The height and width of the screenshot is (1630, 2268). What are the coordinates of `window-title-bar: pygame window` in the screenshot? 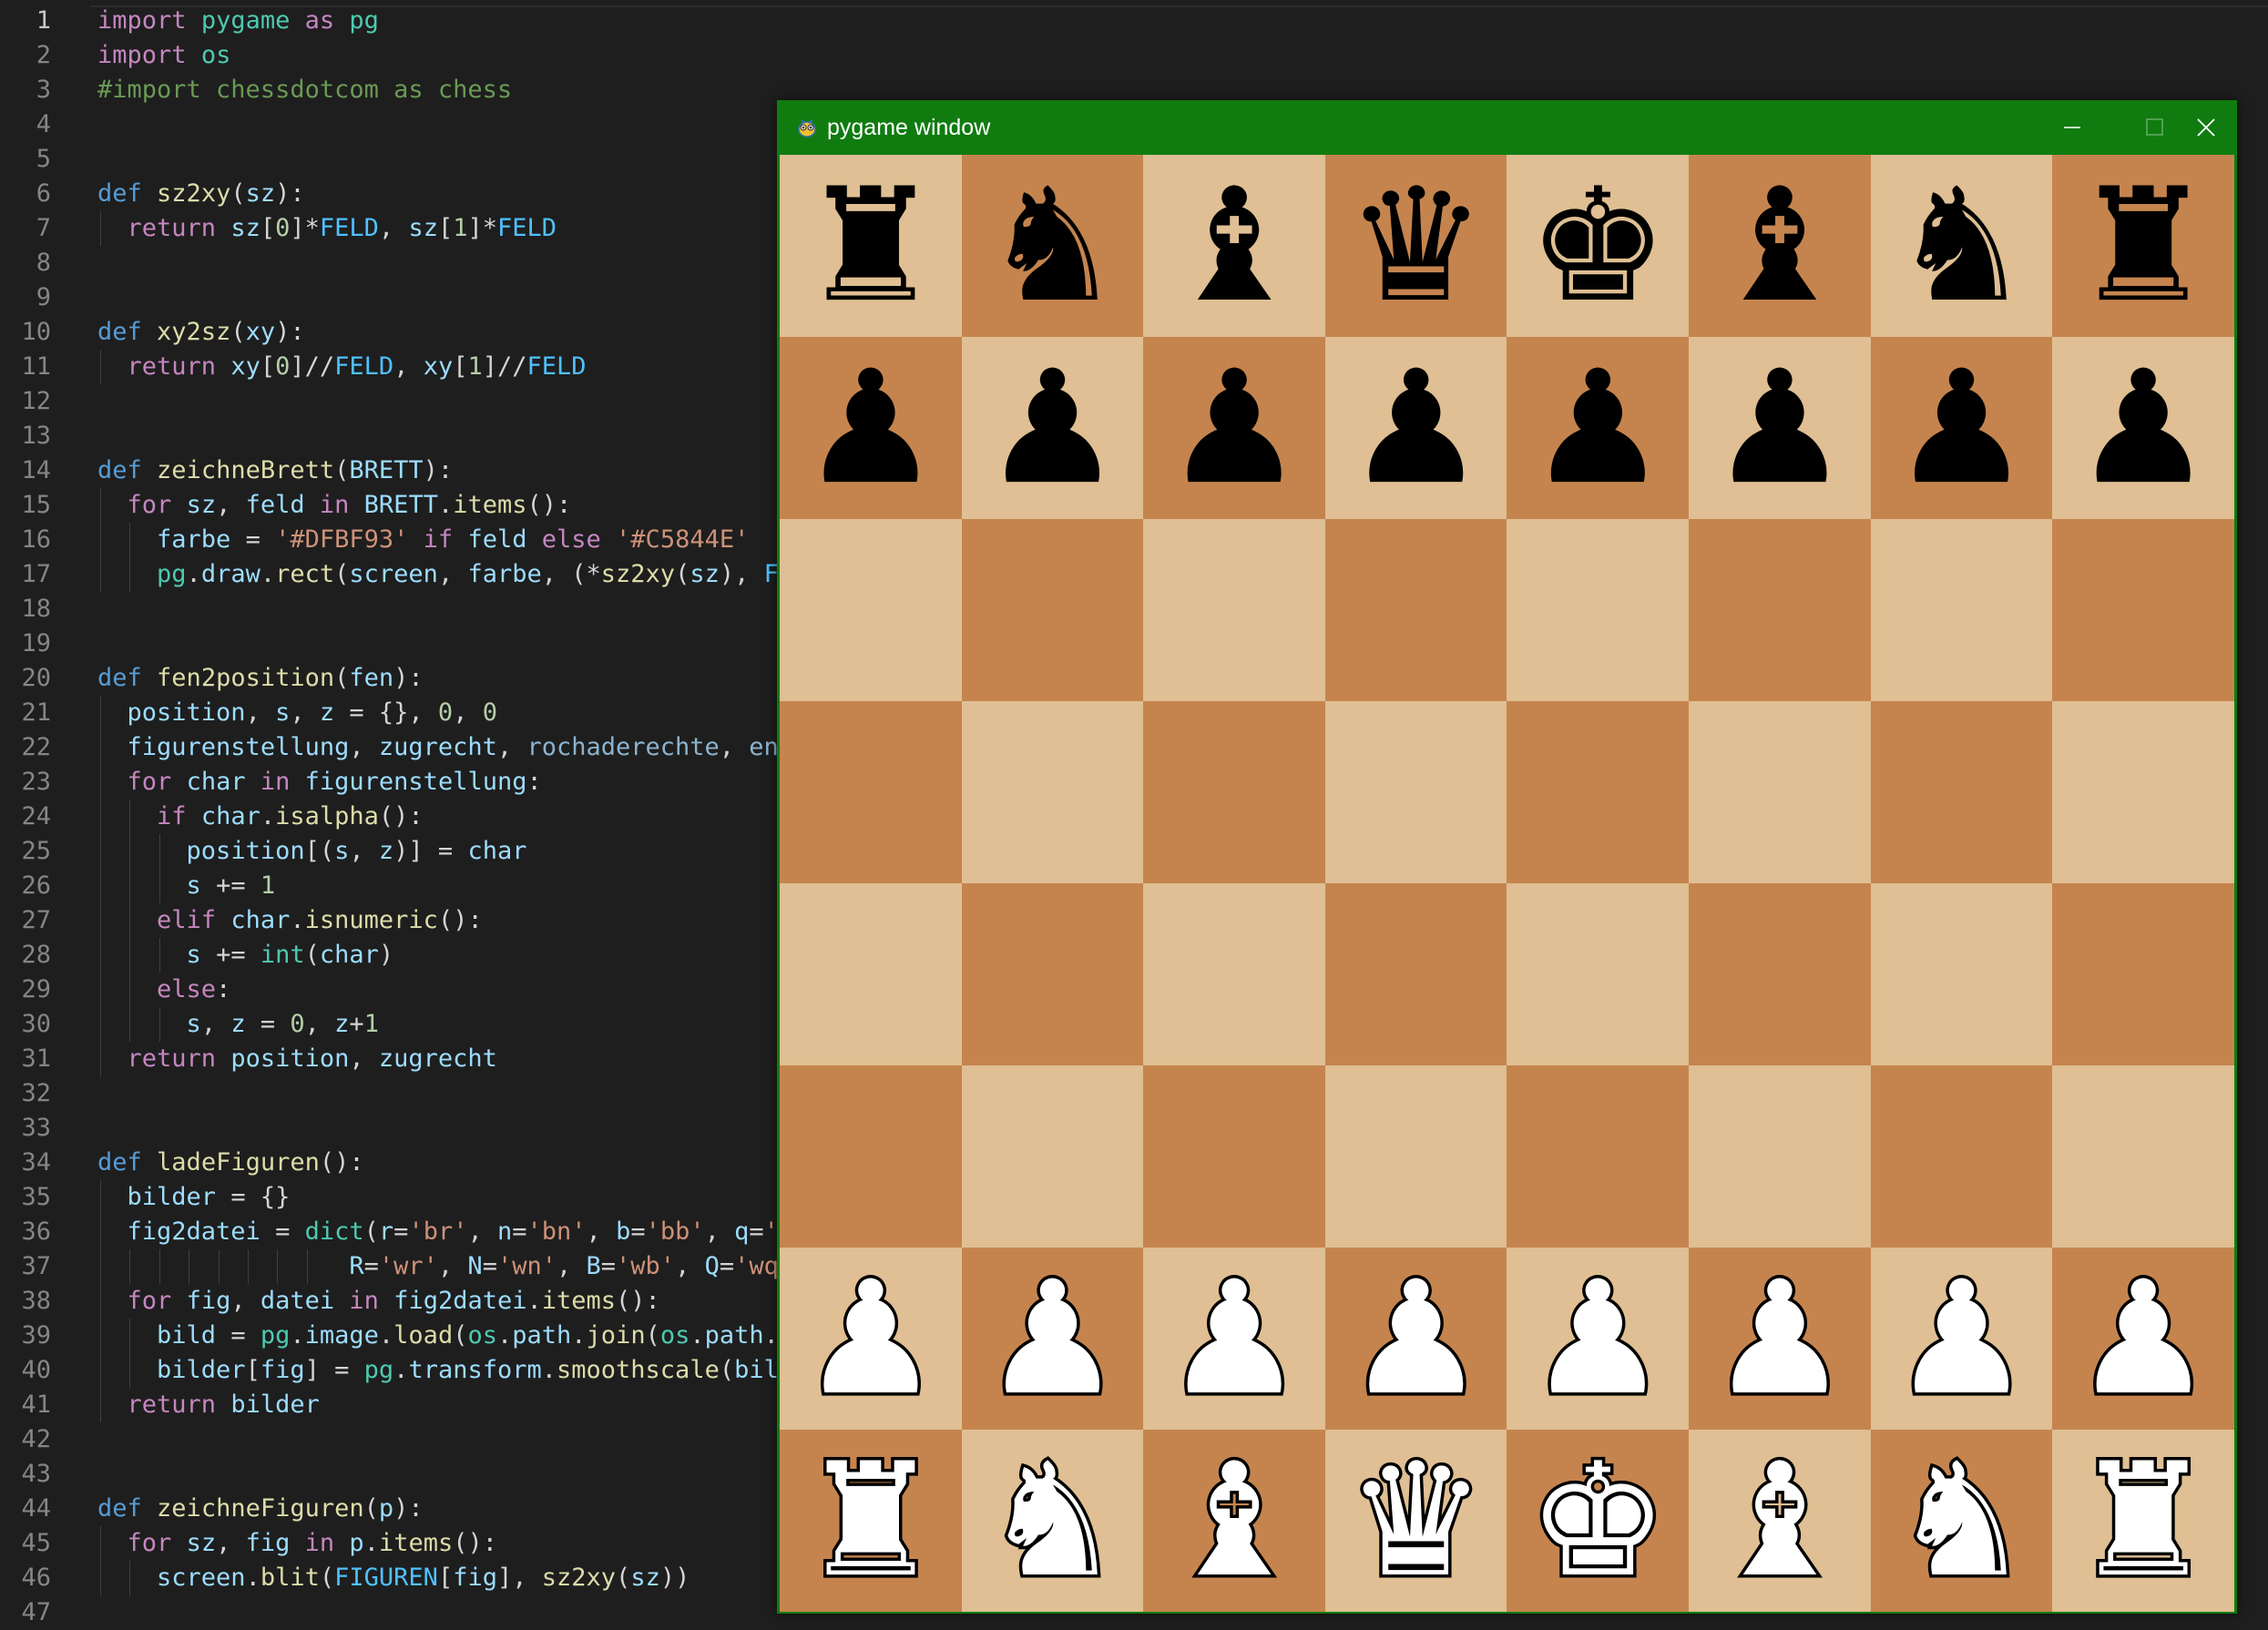 It's located at (1507, 128).